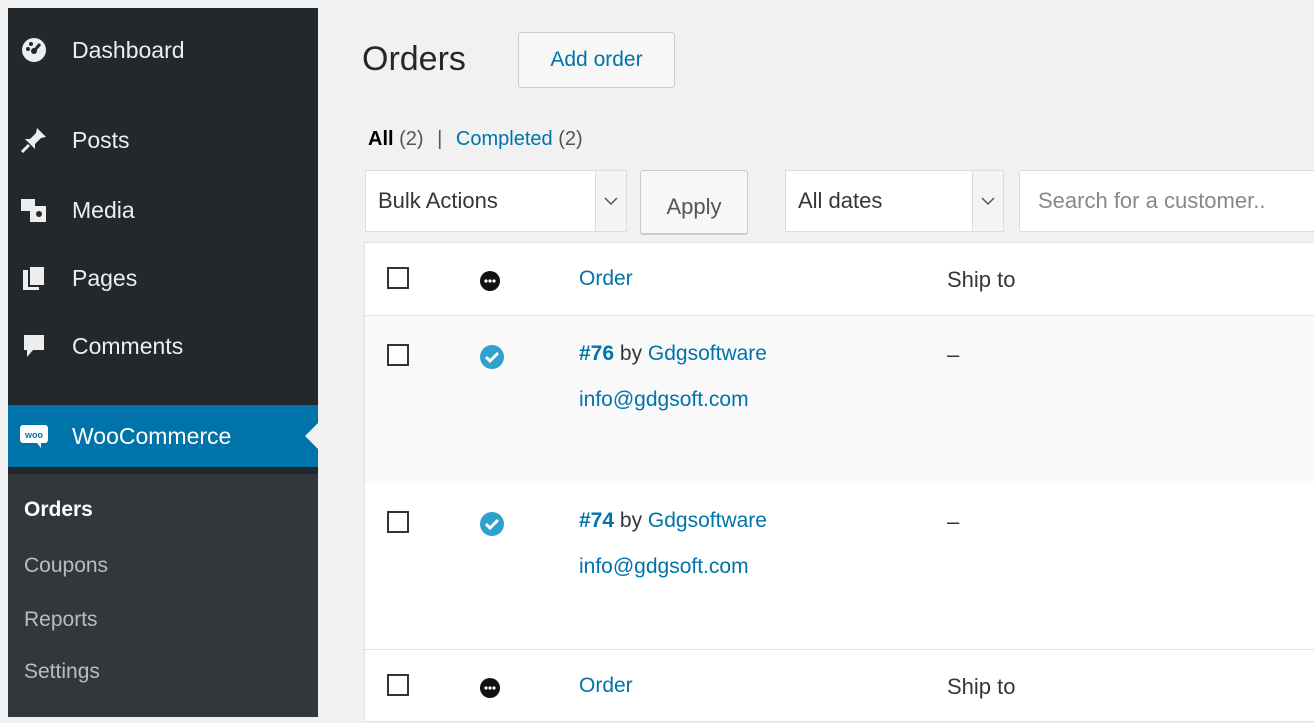  Describe the element at coordinates (34, 278) in the screenshot. I see `pages-icon` at that location.